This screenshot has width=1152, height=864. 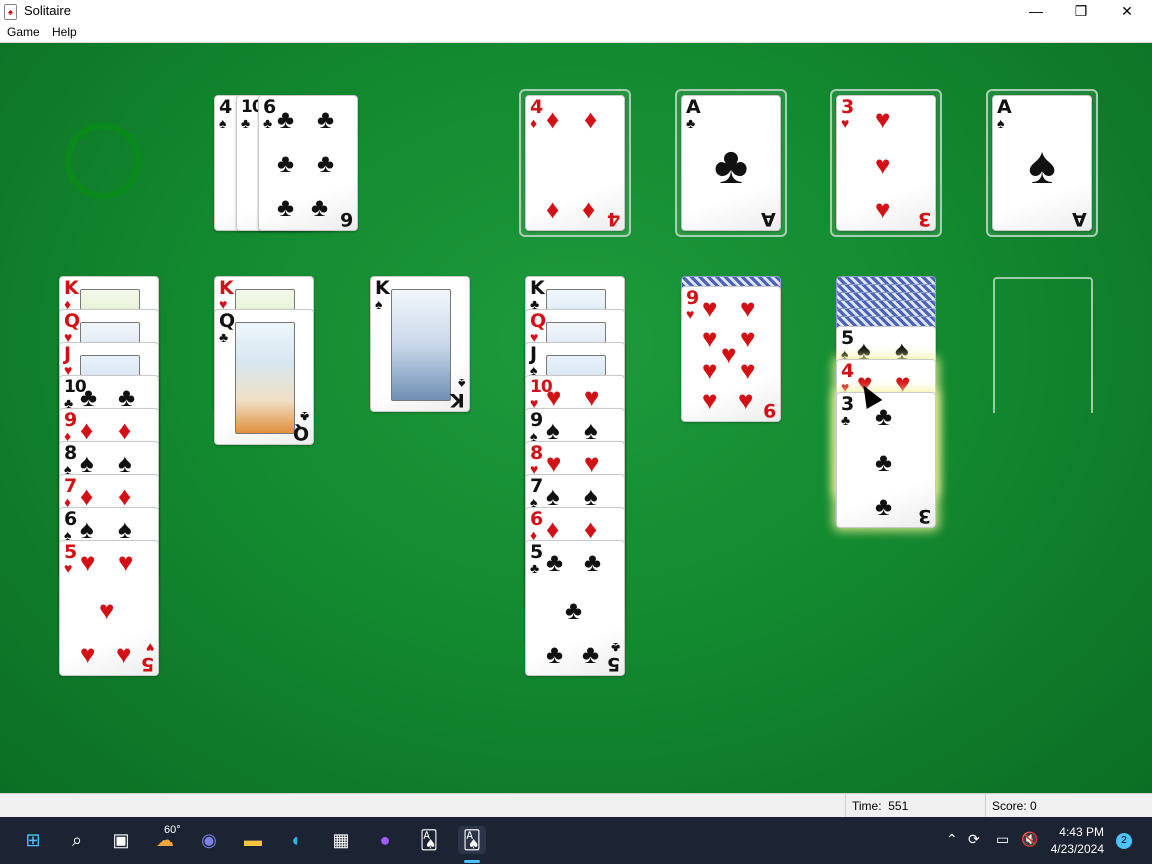 What do you see at coordinates (1009, 806) in the screenshot?
I see `score-label: Score:` at bounding box center [1009, 806].